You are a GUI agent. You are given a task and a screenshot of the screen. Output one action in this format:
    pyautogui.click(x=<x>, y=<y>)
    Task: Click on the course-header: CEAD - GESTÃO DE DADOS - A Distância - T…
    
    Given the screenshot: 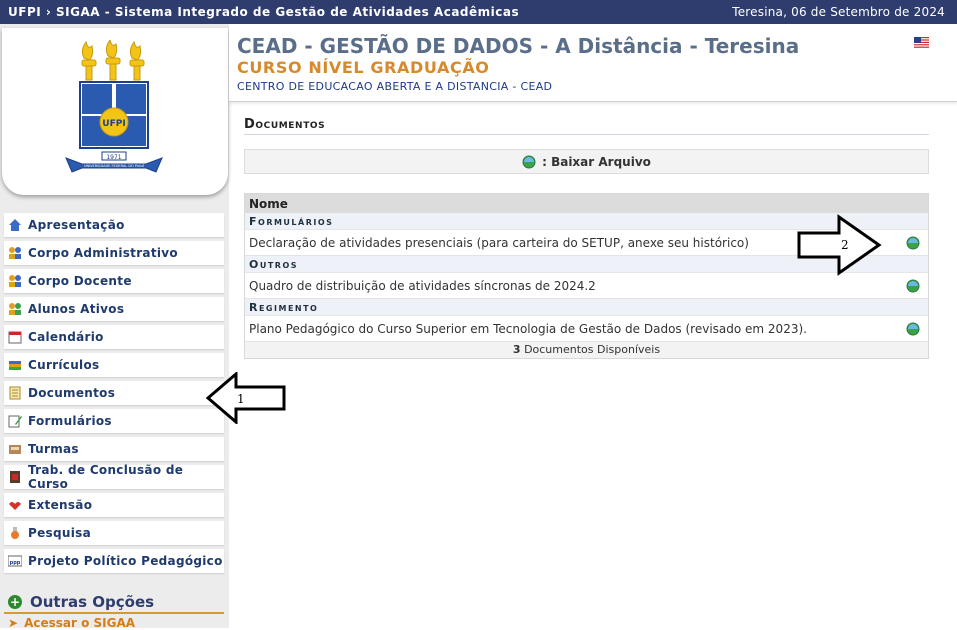 What is the action you would take?
    pyautogui.click(x=593, y=63)
    